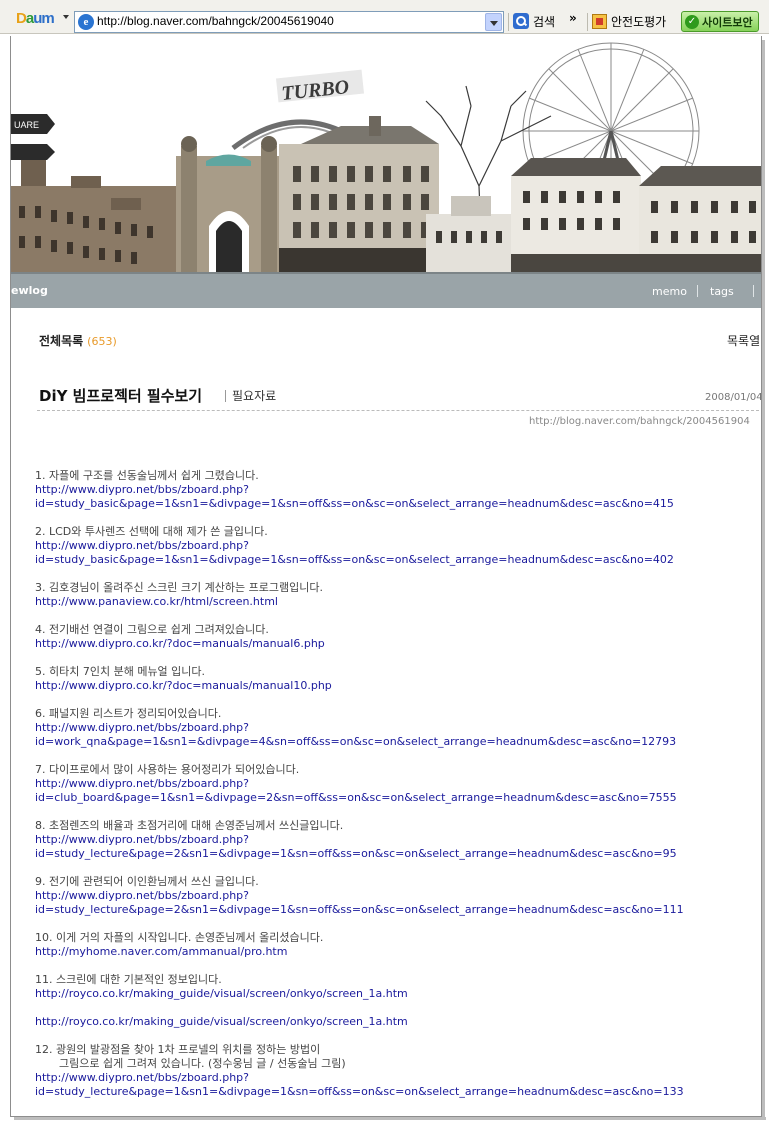 Image resolution: width=769 pixels, height=1123 pixels. Describe the element at coordinates (147, 881) in the screenshot. I see `item-text: 9. 전기에 관련되어 이인환님께서 쓰신 글입니다.` at that location.